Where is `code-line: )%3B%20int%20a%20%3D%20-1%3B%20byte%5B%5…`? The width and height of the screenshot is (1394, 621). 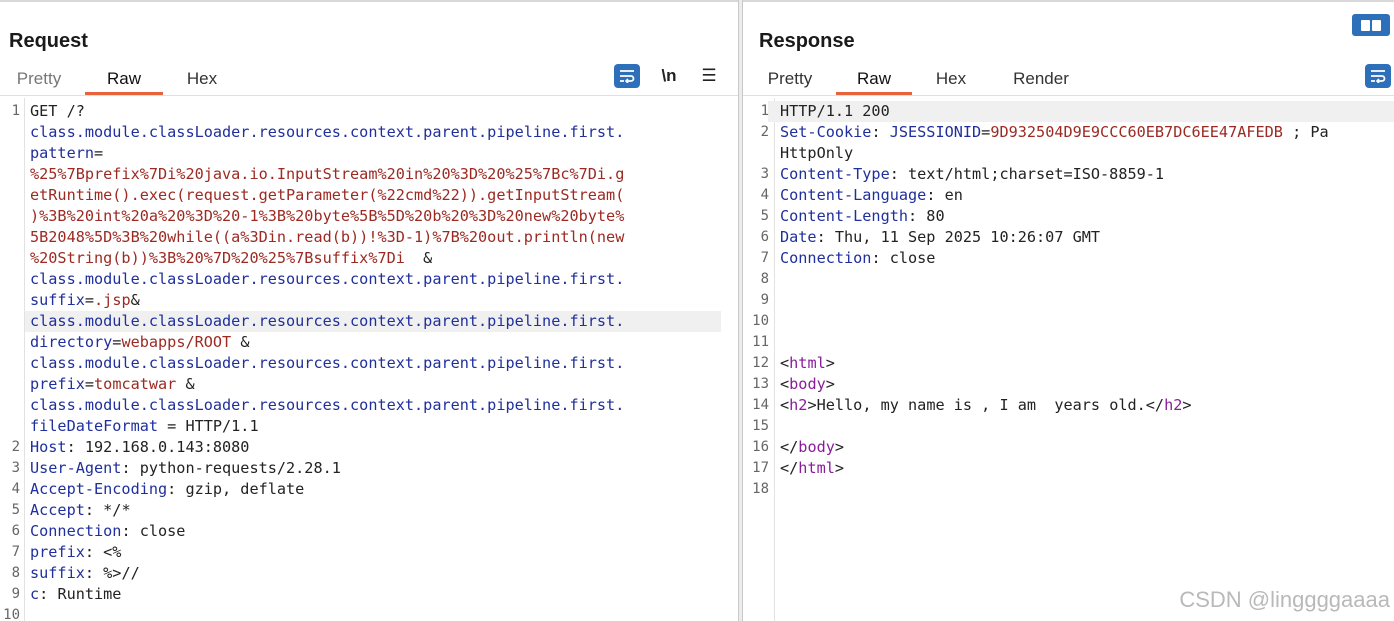
code-line: )%3B%20int%20a%20%3D%20-1%3B%20byte%5B%5… is located at coordinates (369, 216).